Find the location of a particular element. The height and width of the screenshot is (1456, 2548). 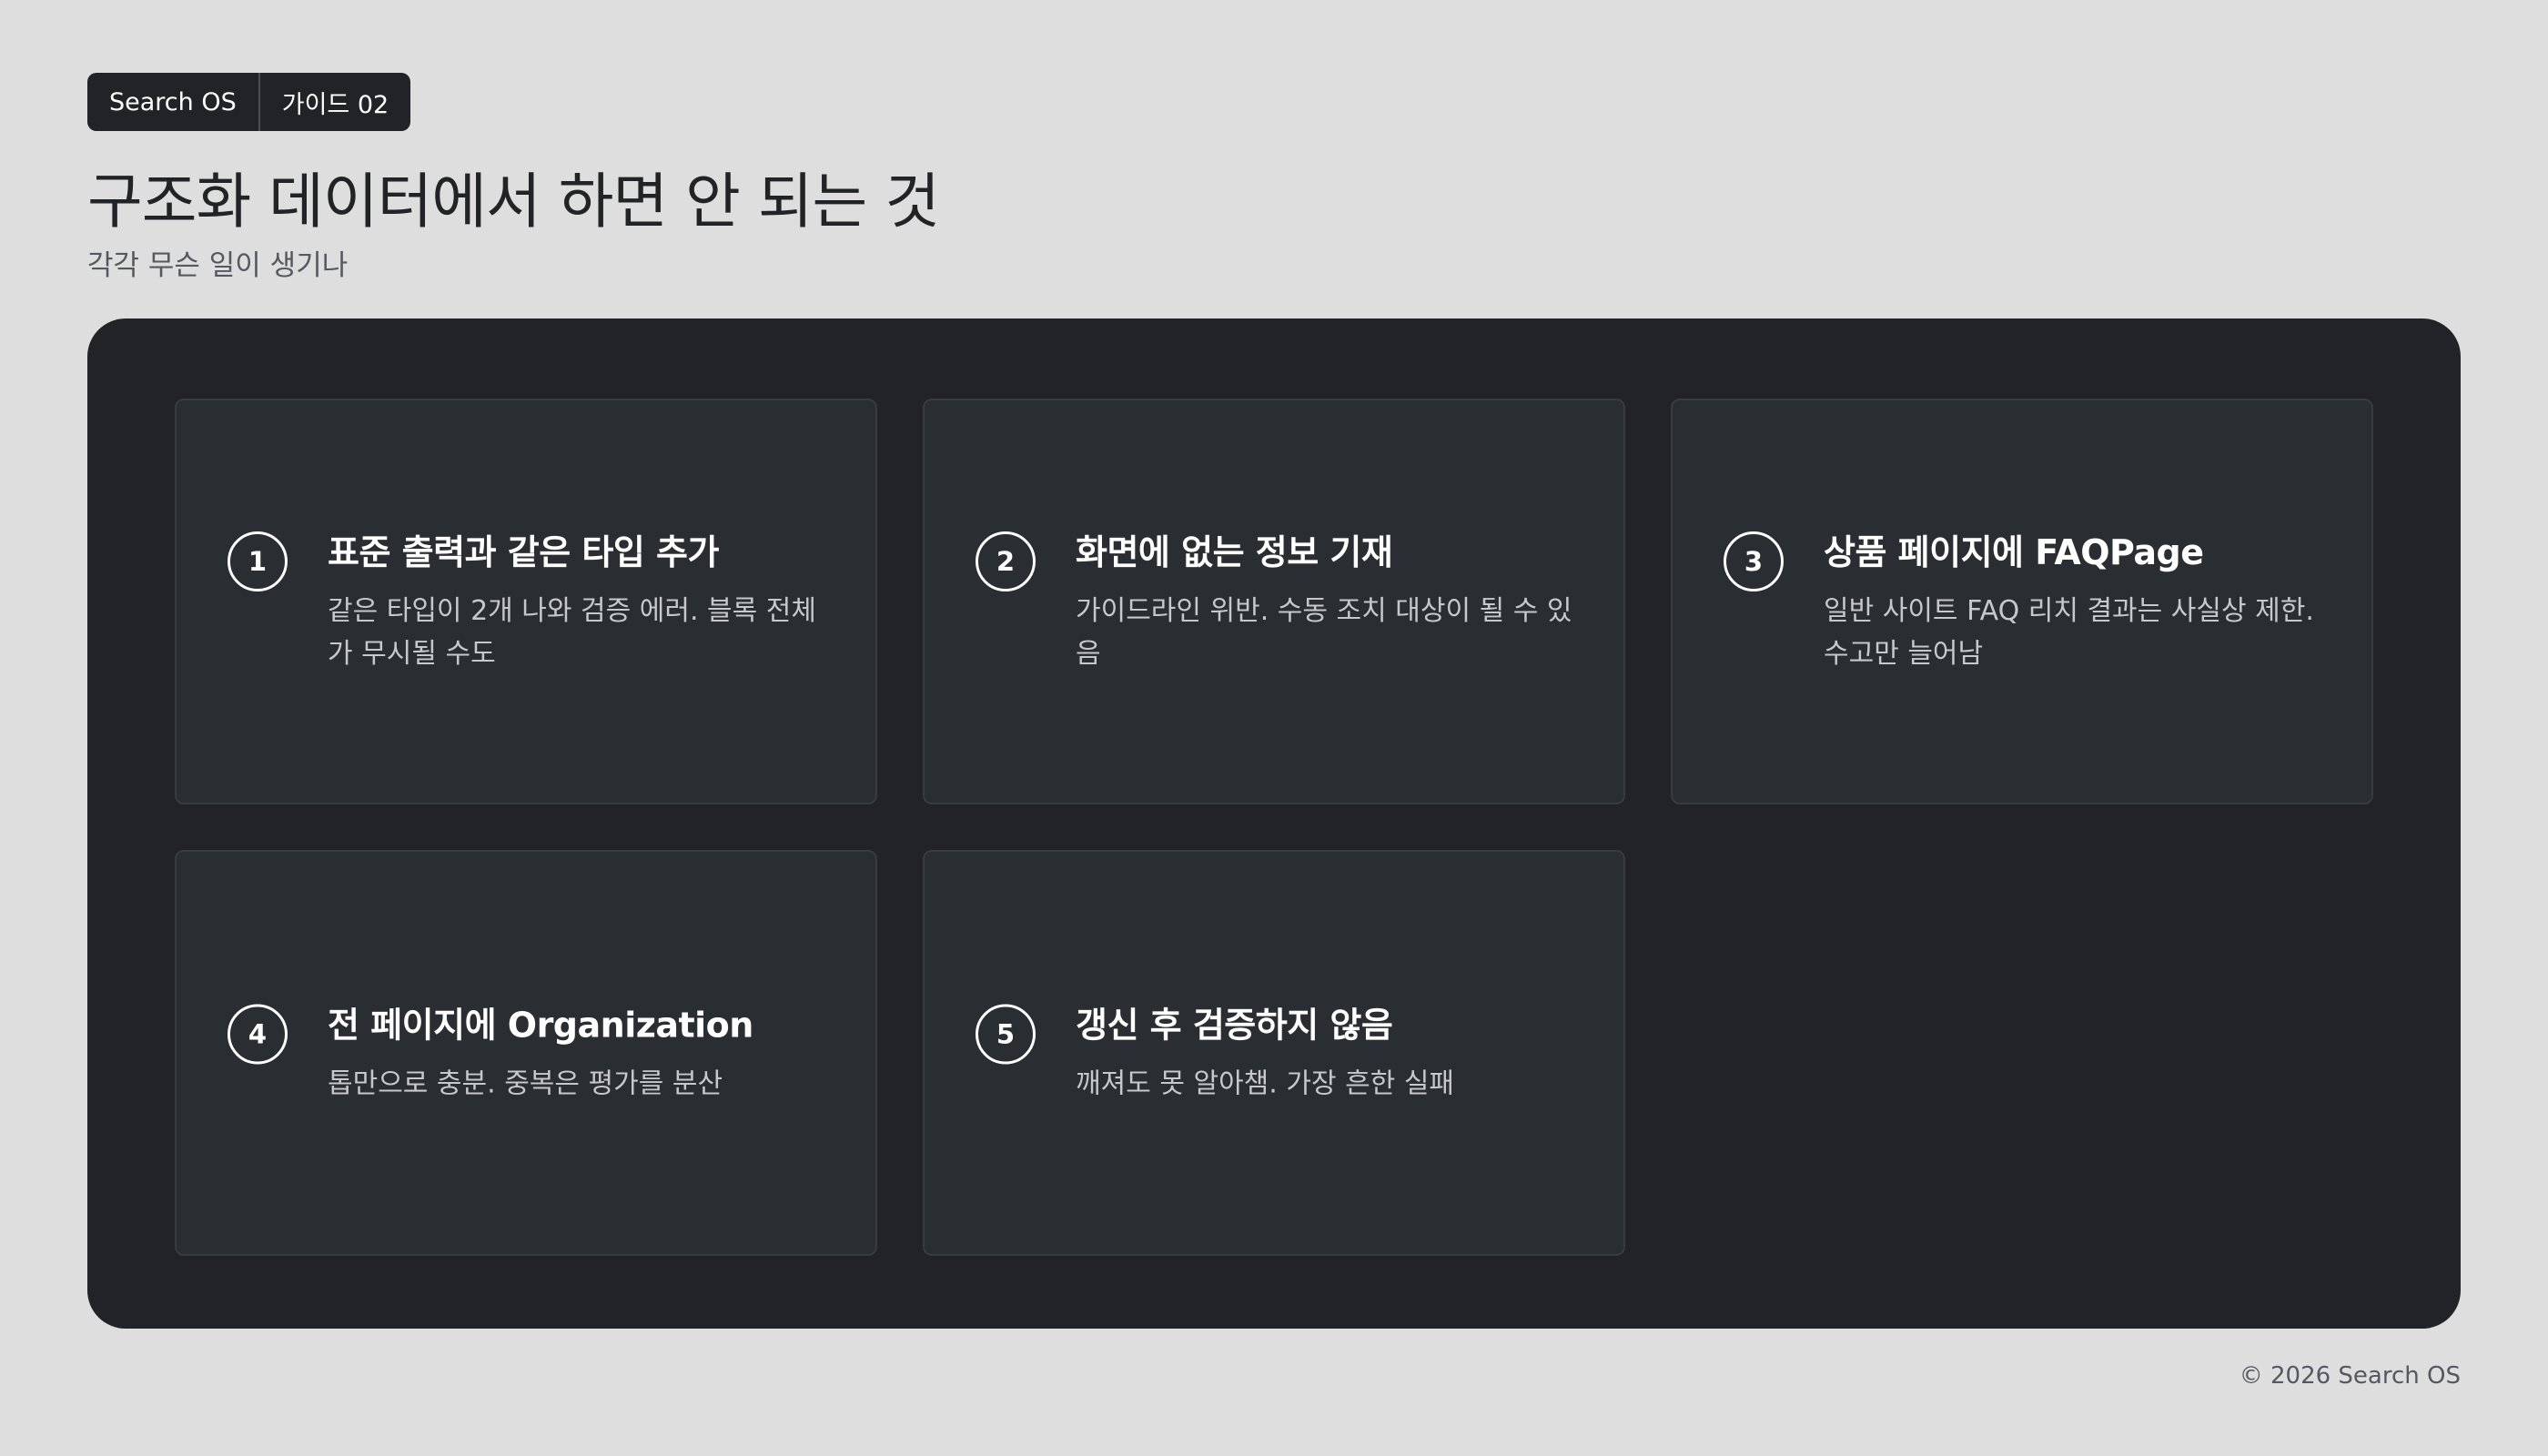

card-title: 상품 페이지에 FAQPage is located at coordinates (2014, 552).